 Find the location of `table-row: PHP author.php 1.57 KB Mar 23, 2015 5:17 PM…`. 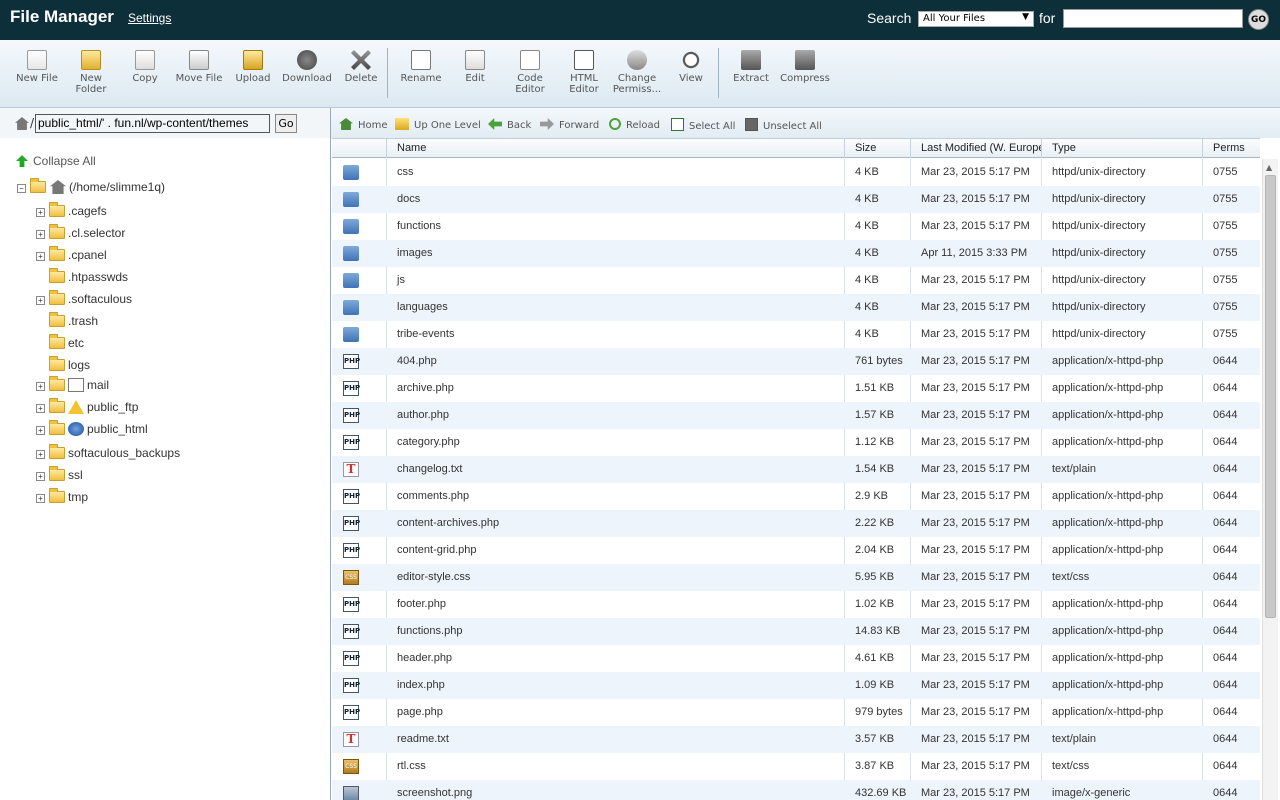

table-row: PHP author.php 1.57 KB Mar 23, 2015 5:17 PM… is located at coordinates (796, 415).